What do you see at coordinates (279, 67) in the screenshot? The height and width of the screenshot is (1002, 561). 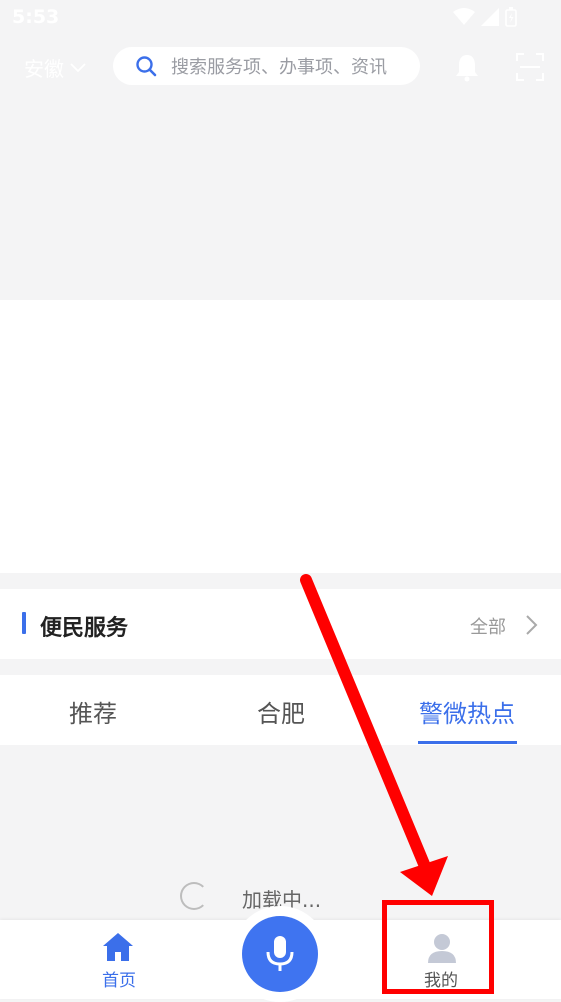 I see `search-placeholder: 搜索服务项、办事项、资讯` at bounding box center [279, 67].